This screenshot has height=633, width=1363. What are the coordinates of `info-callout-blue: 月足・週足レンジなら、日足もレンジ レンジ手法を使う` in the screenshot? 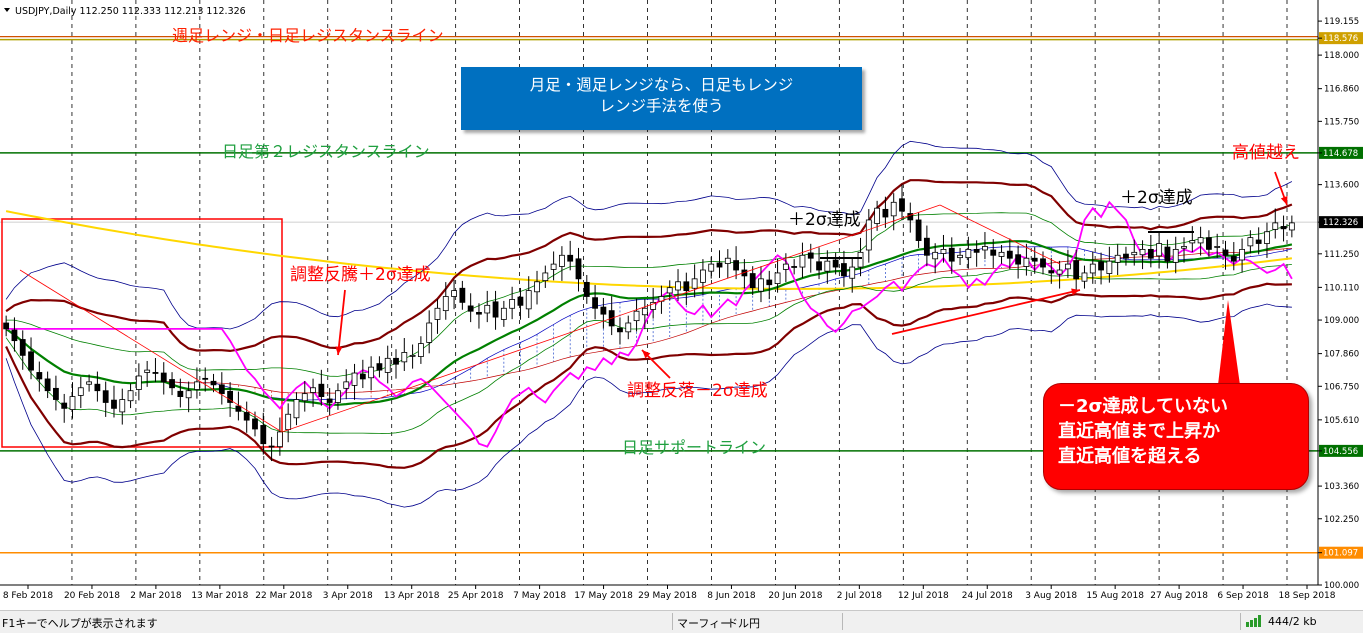 It's located at (661, 98).